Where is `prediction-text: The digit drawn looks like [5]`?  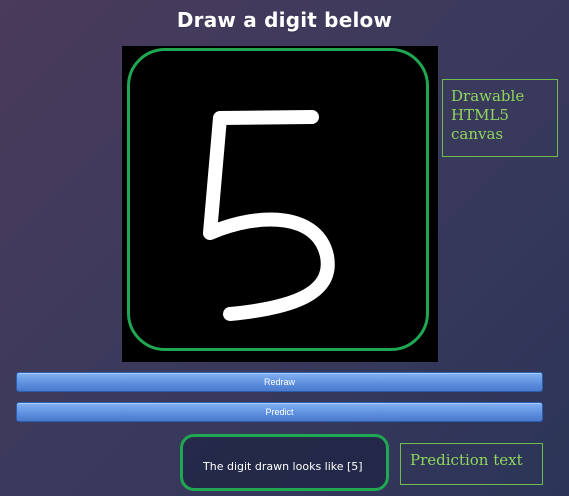 prediction-text: The digit drawn looks like [5] is located at coordinates (283, 466).